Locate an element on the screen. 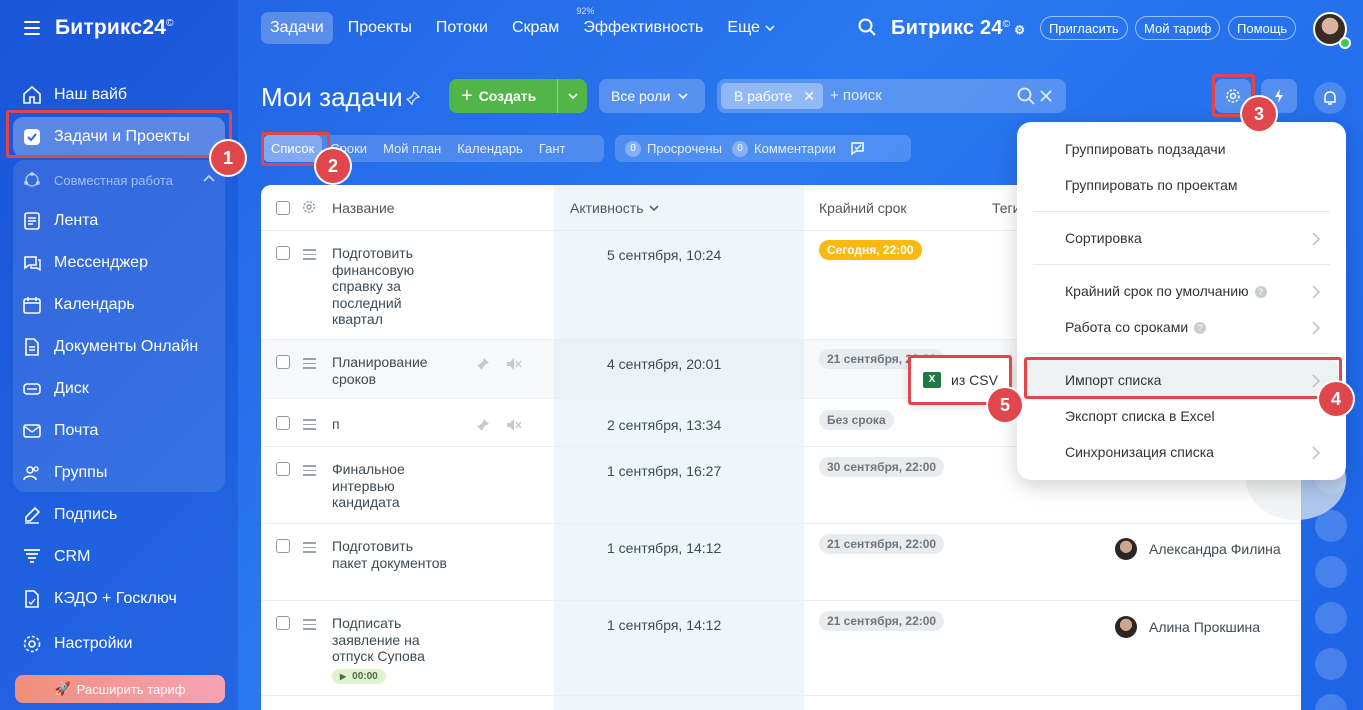  sliders-icon: ⚙ is located at coordinates (1019, 30).